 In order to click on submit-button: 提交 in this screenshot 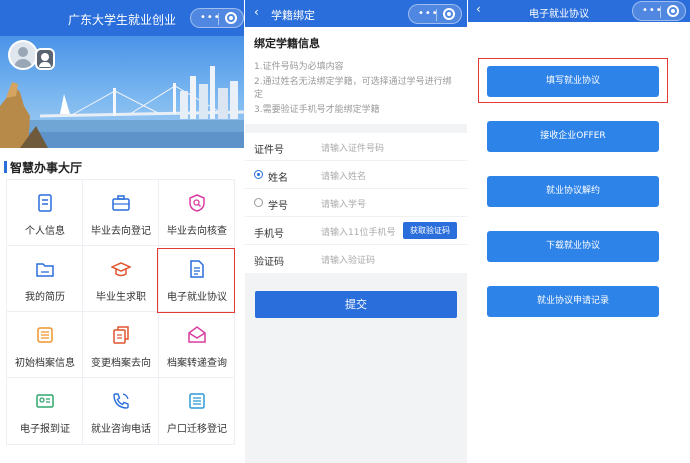, I will do `click(356, 304)`.